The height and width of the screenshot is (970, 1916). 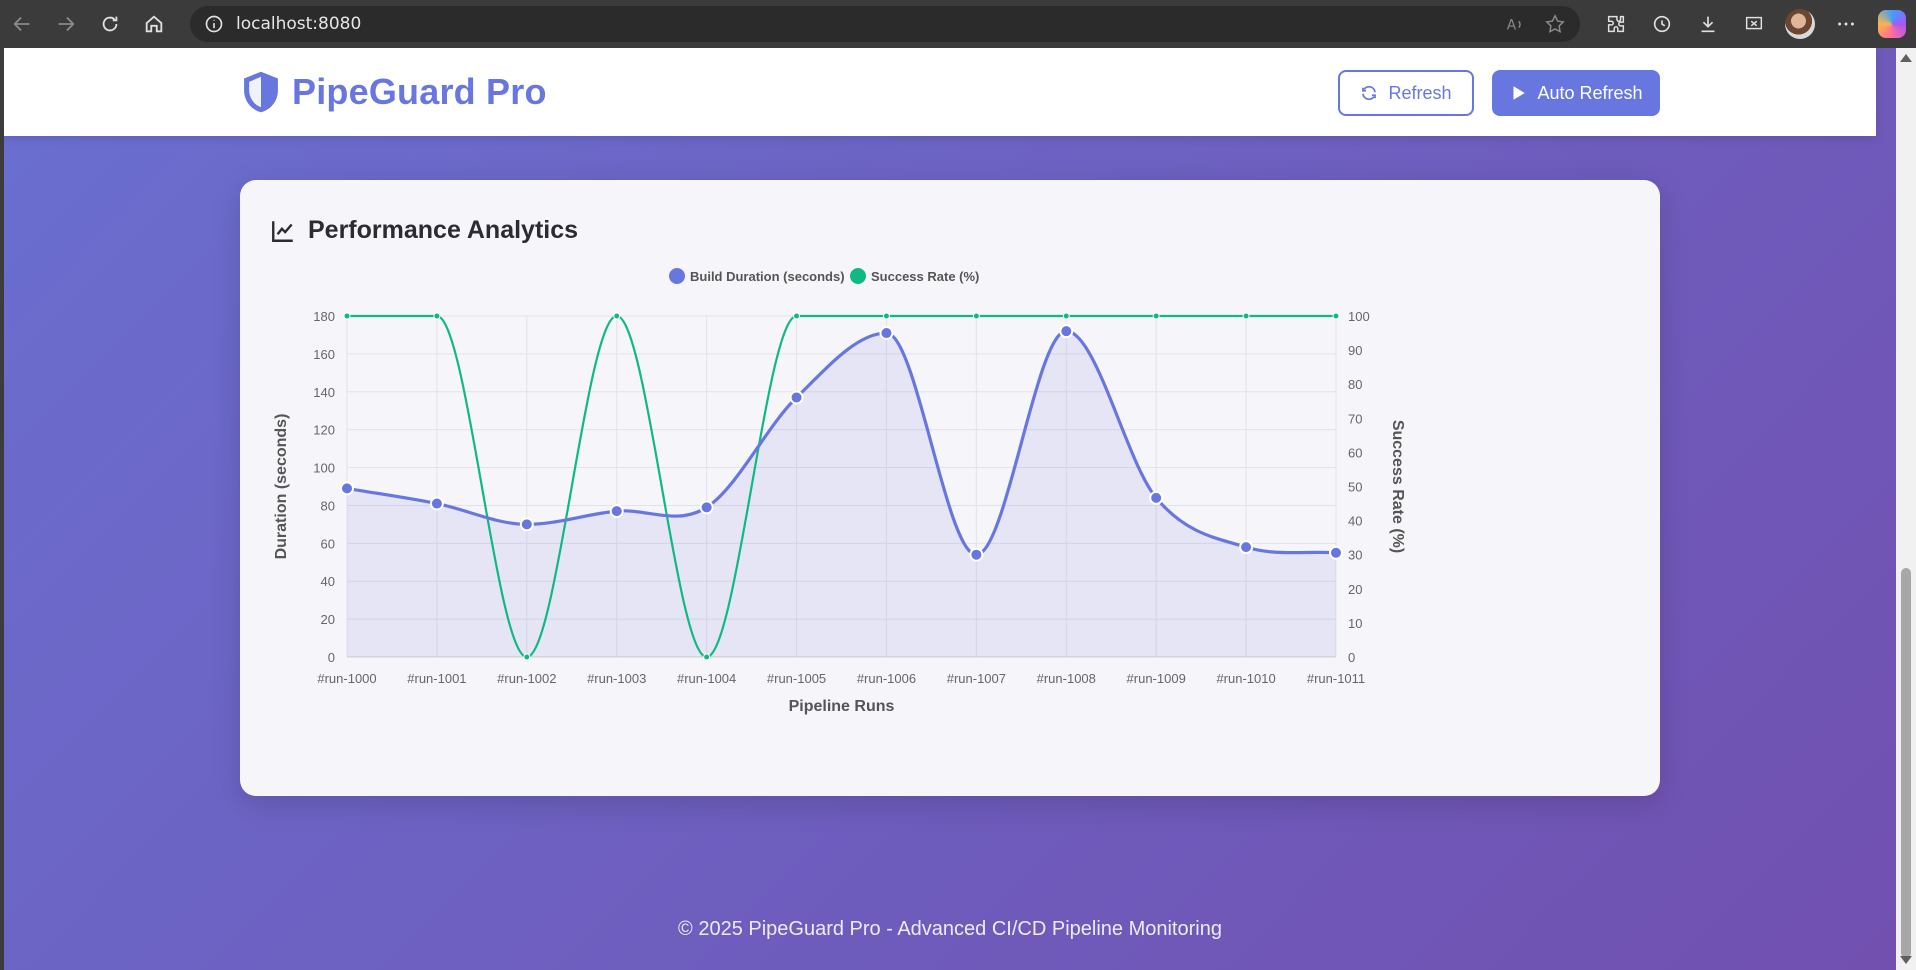 What do you see at coordinates (1397, 486) in the screenshot?
I see `y2-axis-title: Success Rate (%)` at bounding box center [1397, 486].